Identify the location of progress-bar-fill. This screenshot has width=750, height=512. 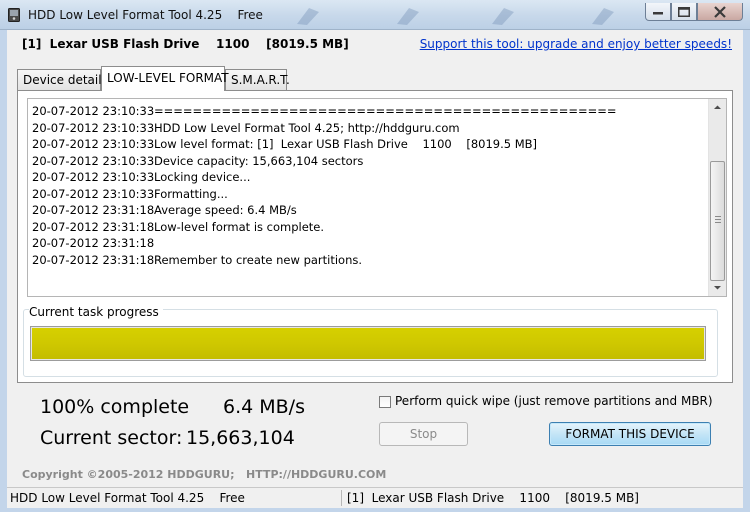
(368, 343).